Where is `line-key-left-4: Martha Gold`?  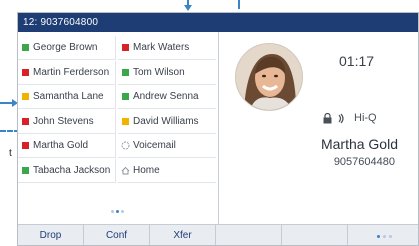 line-key-left-4: Martha Gold is located at coordinates (67, 146).